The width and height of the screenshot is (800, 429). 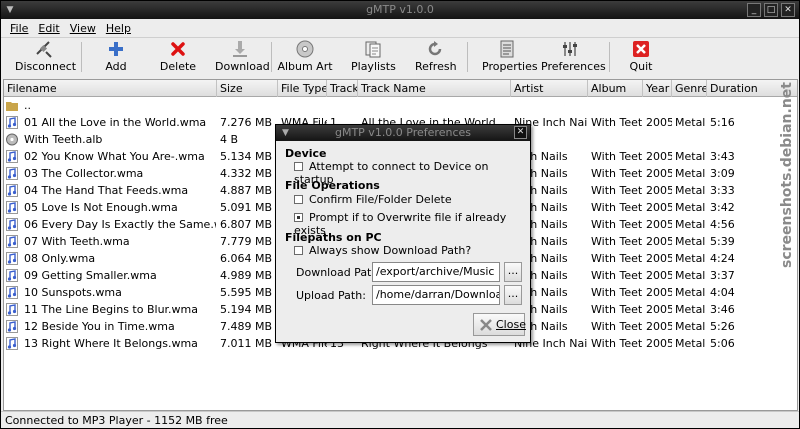 What do you see at coordinates (722, 190) in the screenshot?
I see `cell-duration: 3:33` at bounding box center [722, 190].